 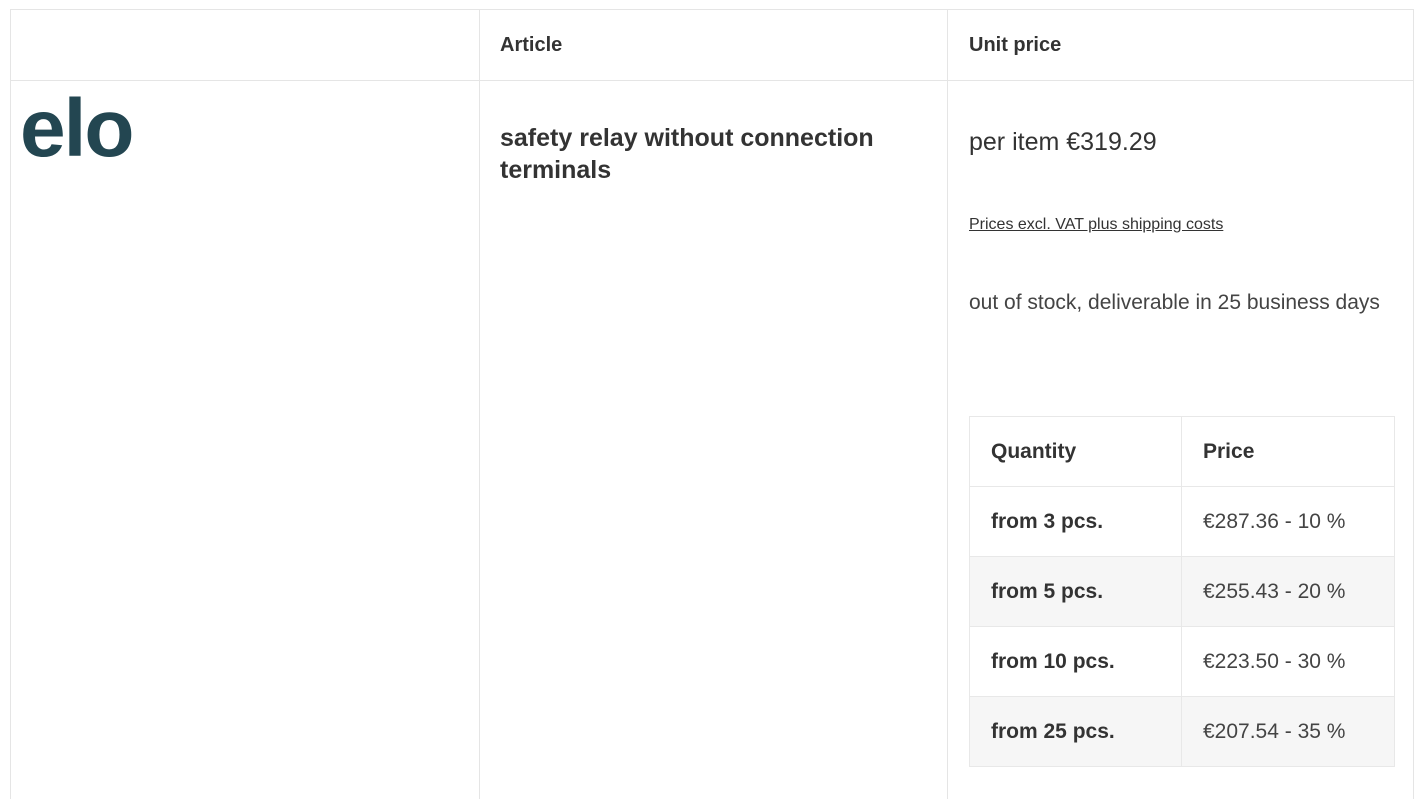 What do you see at coordinates (1063, 142) in the screenshot?
I see `unit-price: per item €319.29` at bounding box center [1063, 142].